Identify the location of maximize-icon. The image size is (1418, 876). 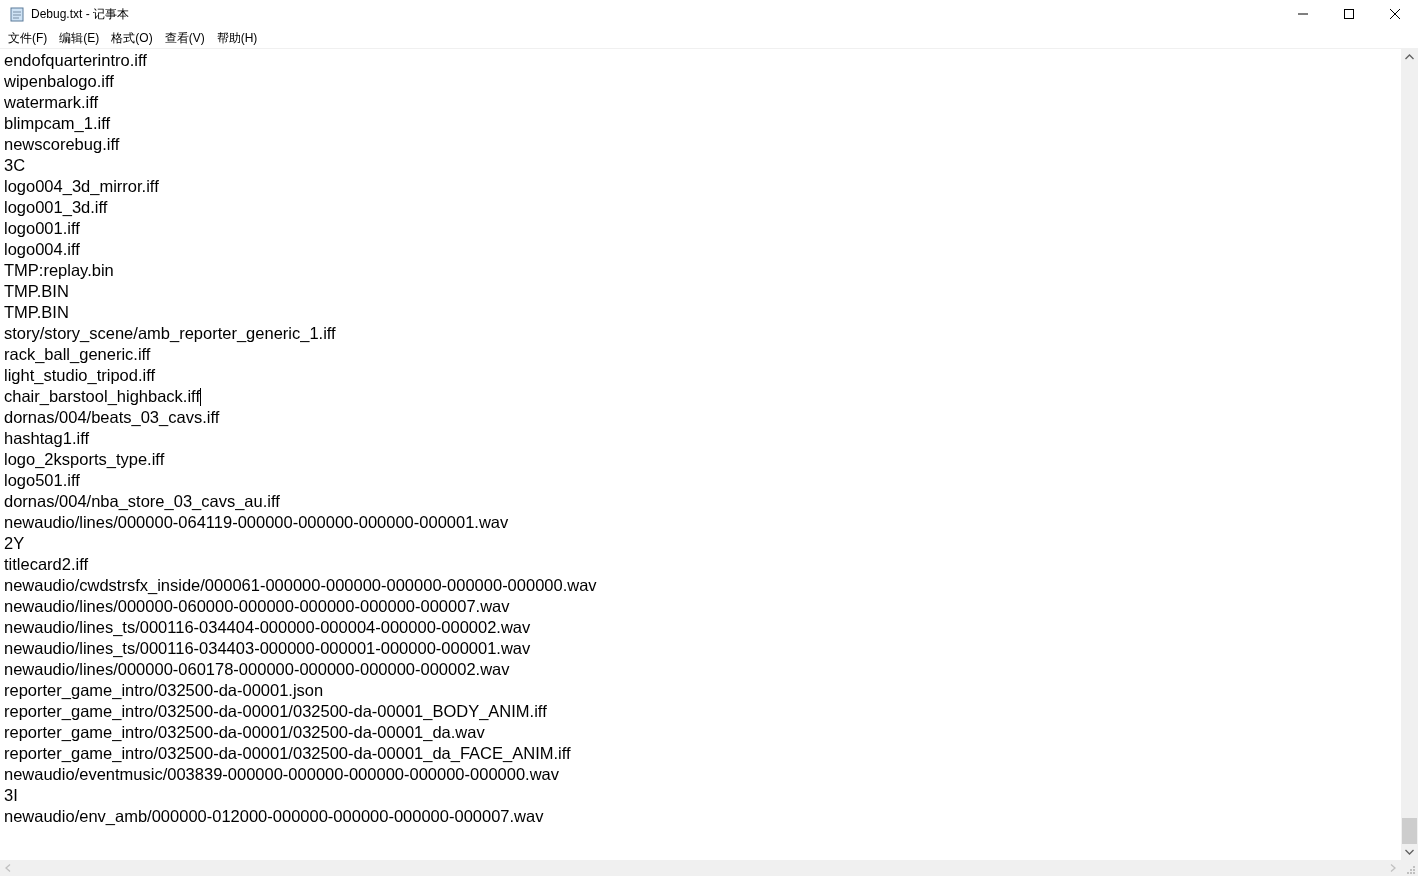
(1349, 14).